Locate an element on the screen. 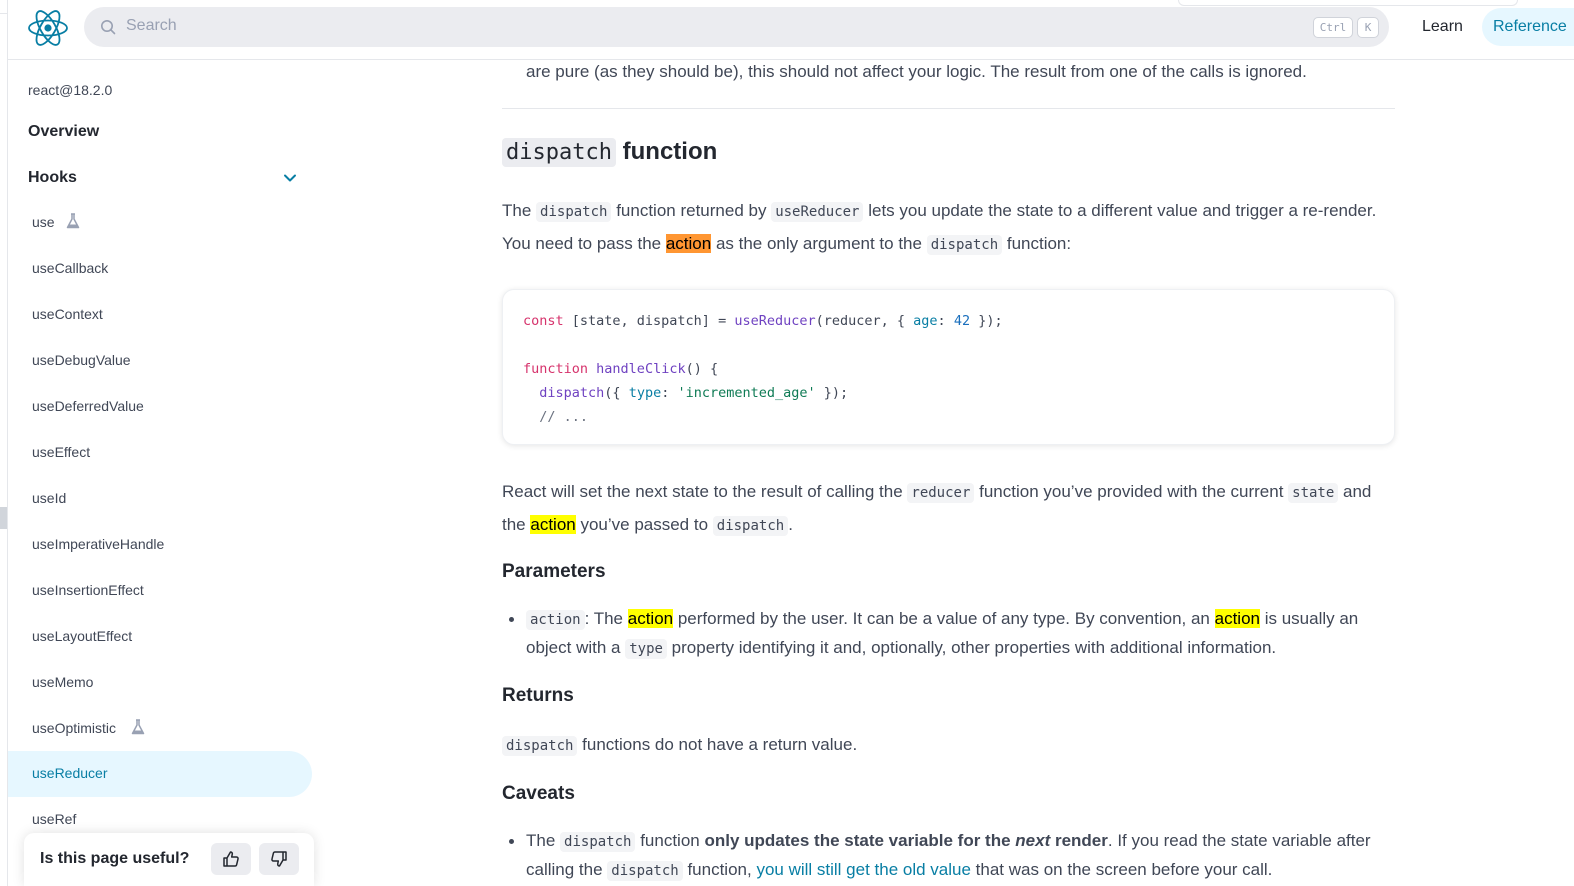 The image size is (1574, 886). nav-reference-link: Reference is located at coordinates (1528, 27).